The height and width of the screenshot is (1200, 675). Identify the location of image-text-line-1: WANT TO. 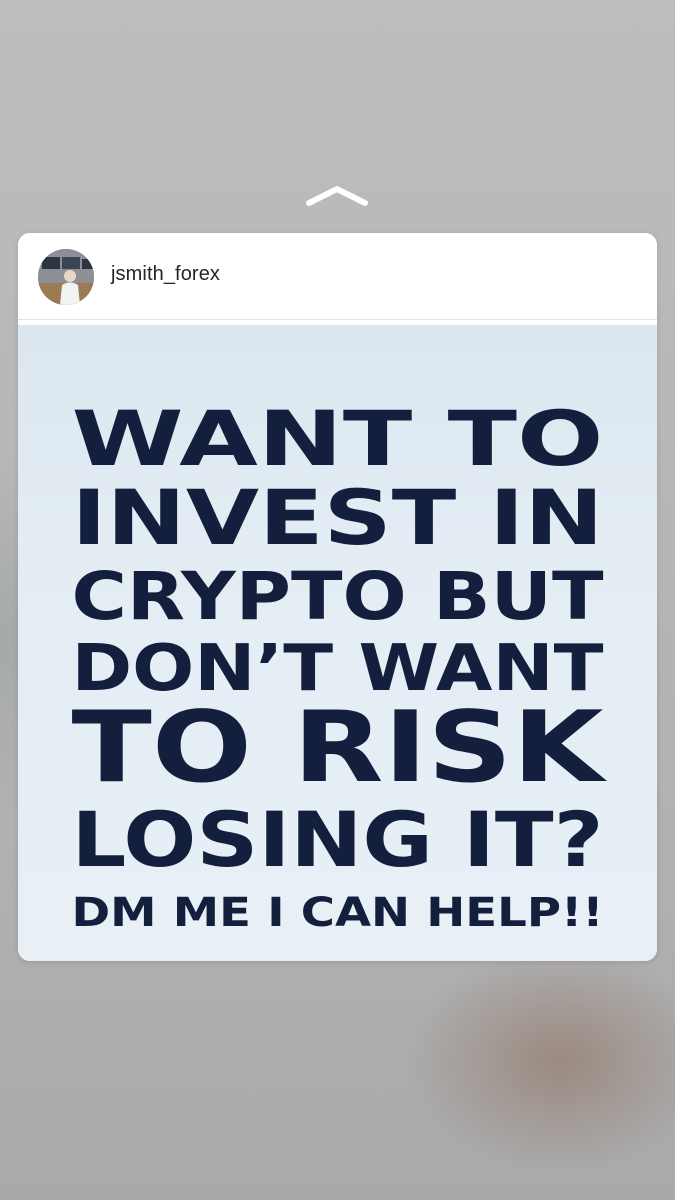
(338, 438).